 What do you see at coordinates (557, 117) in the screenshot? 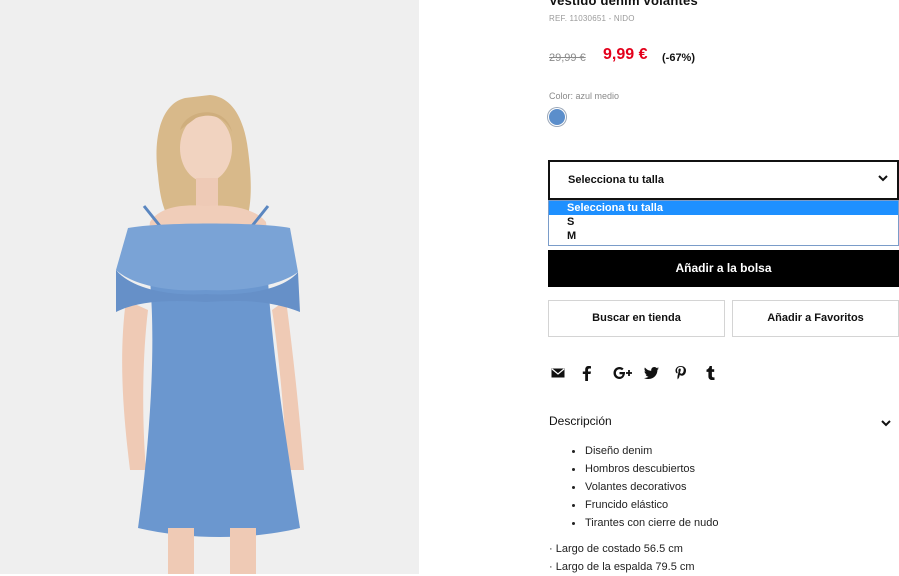
I see `color-swatch` at bounding box center [557, 117].